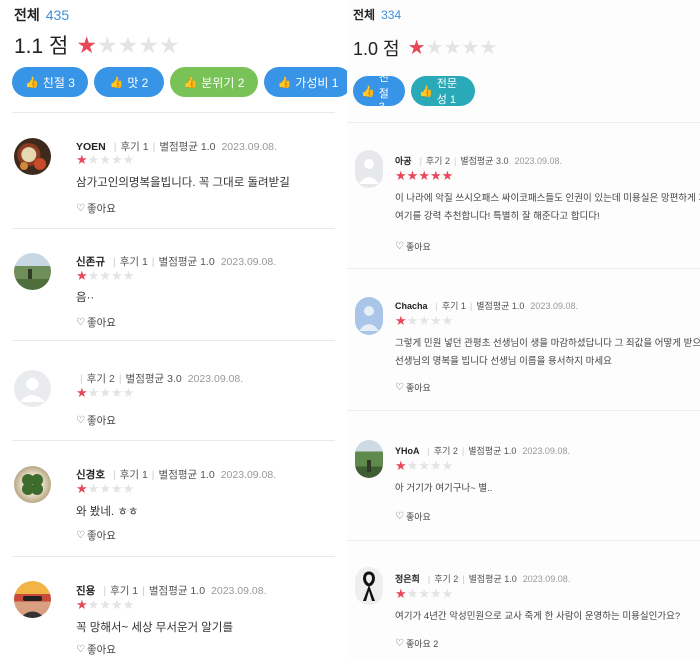  What do you see at coordinates (411, 306) in the screenshot?
I see `reviewer-name: Chacha` at bounding box center [411, 306].